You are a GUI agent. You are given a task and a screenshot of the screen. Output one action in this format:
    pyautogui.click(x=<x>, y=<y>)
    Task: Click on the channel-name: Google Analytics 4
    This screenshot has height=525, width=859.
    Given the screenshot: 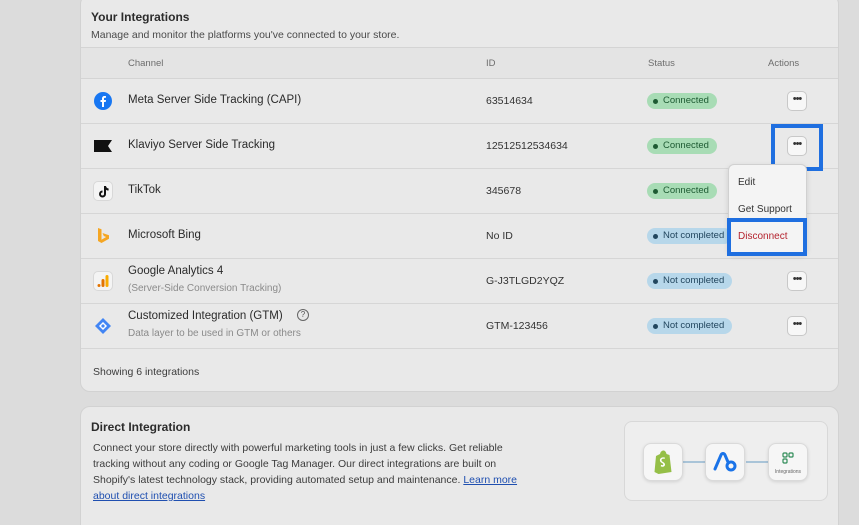 What is the action you would take?
    pyautogui.click(x=176, y=271)
    